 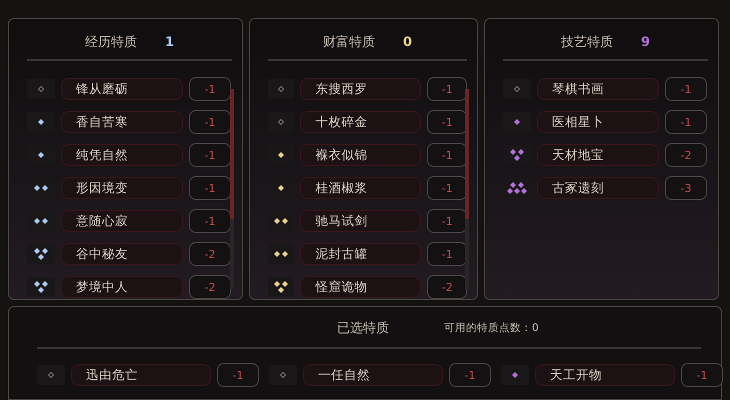 I want to click on trait-button: 天工开物, so click(x=605, y=375).